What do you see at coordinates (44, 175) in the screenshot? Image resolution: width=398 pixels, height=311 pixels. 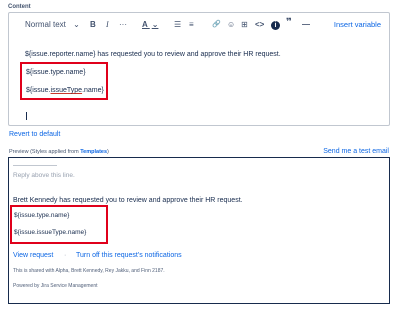 I see `reply-above-text: Reply above this line.` at bounding box center [44, 175].